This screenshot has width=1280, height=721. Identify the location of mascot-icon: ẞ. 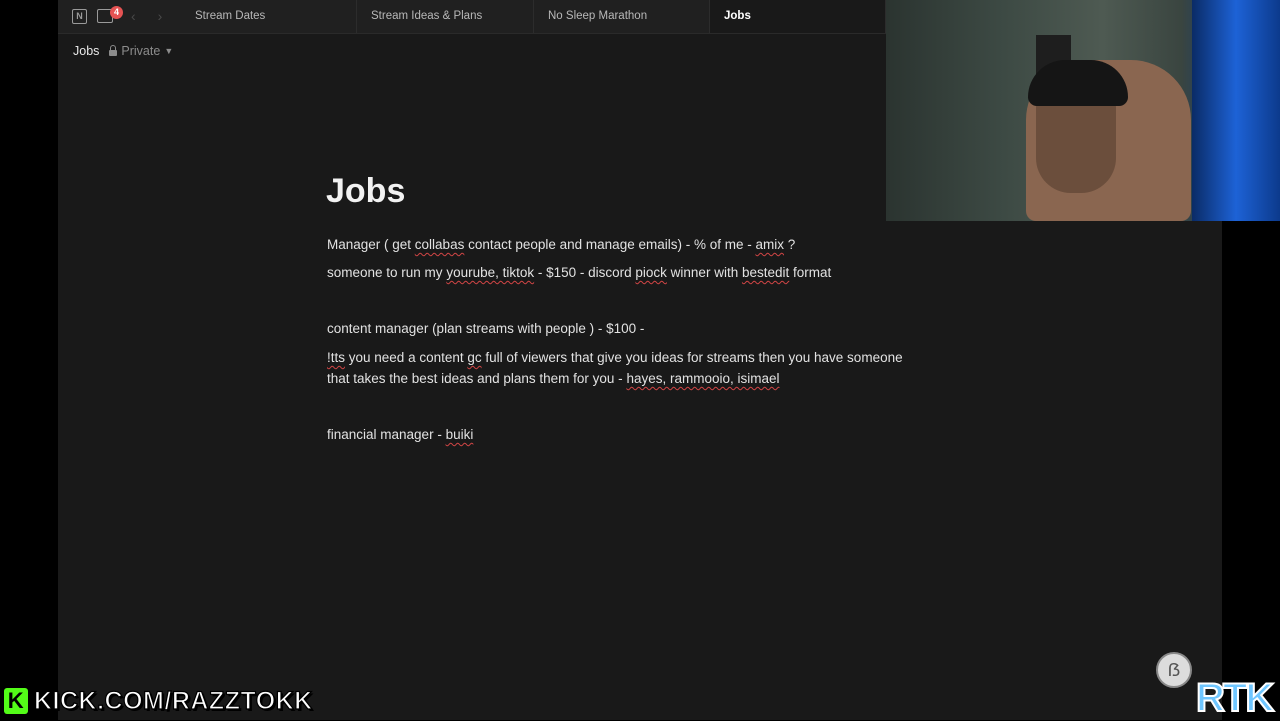
(1174, 670).